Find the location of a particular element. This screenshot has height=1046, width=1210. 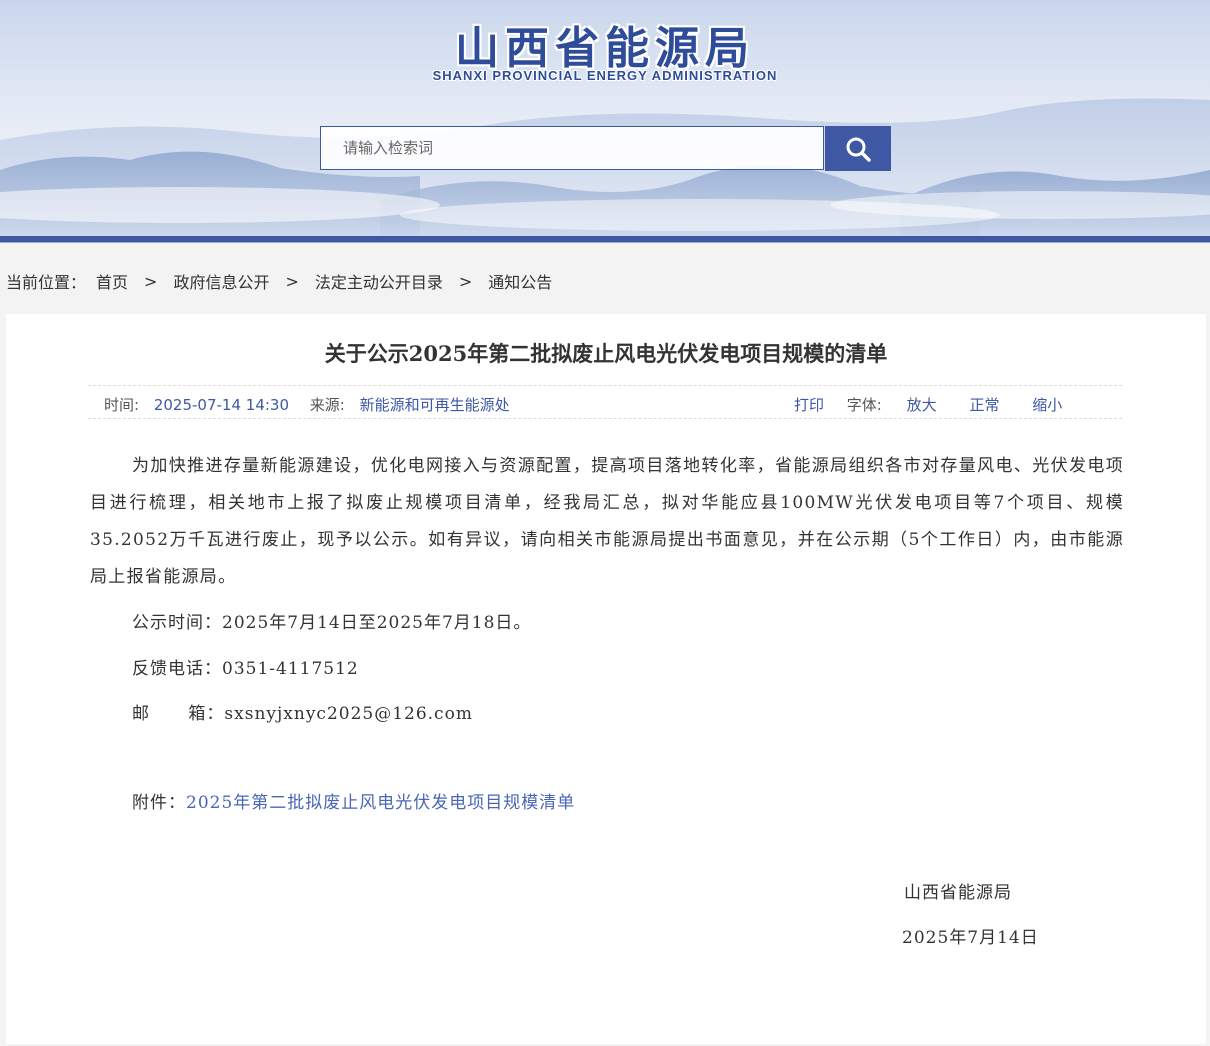

source-label: 来源: is located at coordinates (327, 405).